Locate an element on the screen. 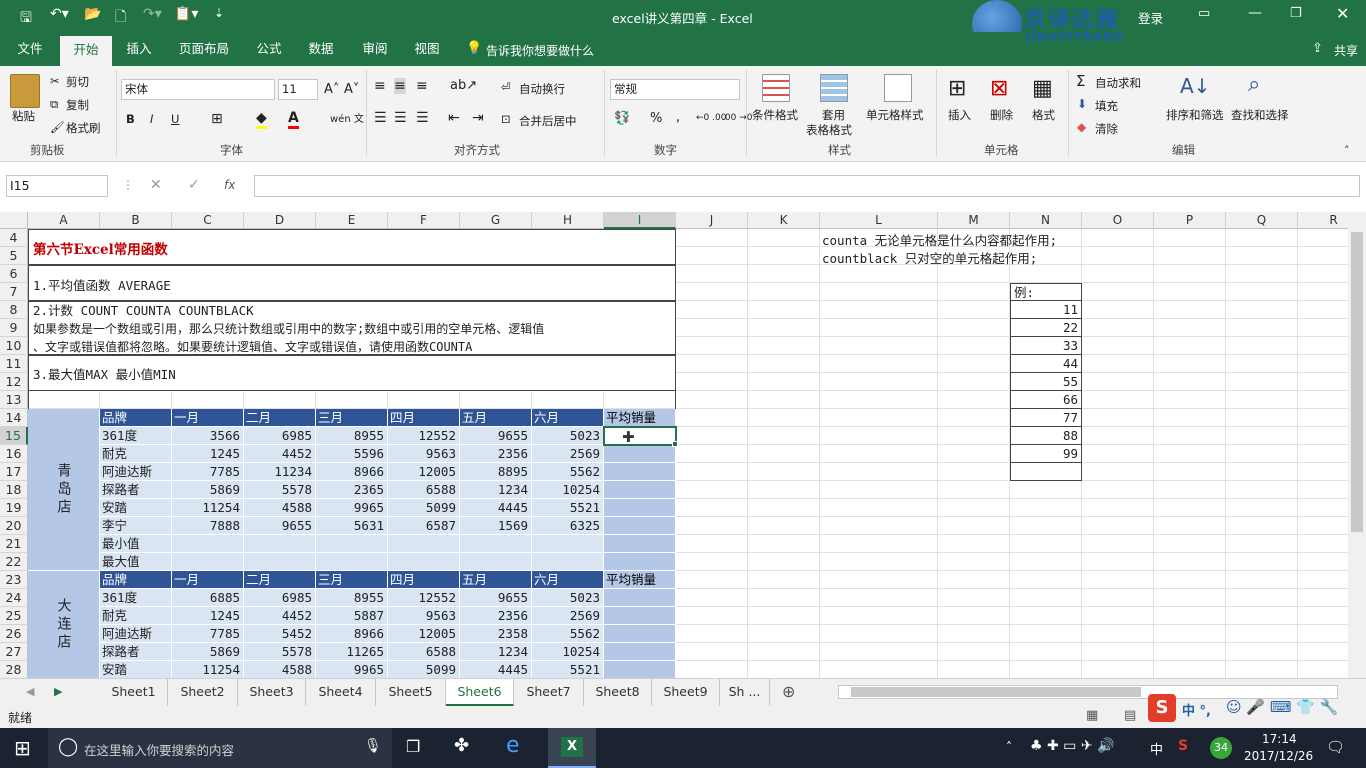 This screenshot has height=768, width=1366. grow-font-icon: A˄ is located at coordinates (331, 89).